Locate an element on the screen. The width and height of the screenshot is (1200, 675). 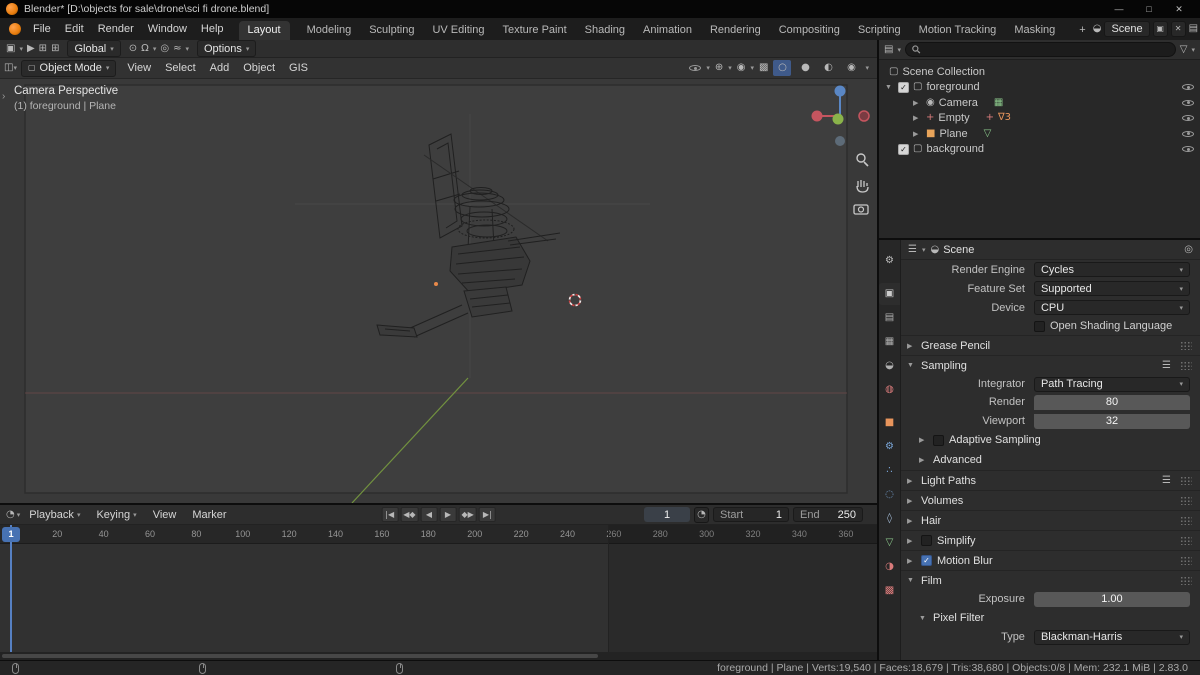
new-scene-button: ▣ is located at coordinates (1160, 29).